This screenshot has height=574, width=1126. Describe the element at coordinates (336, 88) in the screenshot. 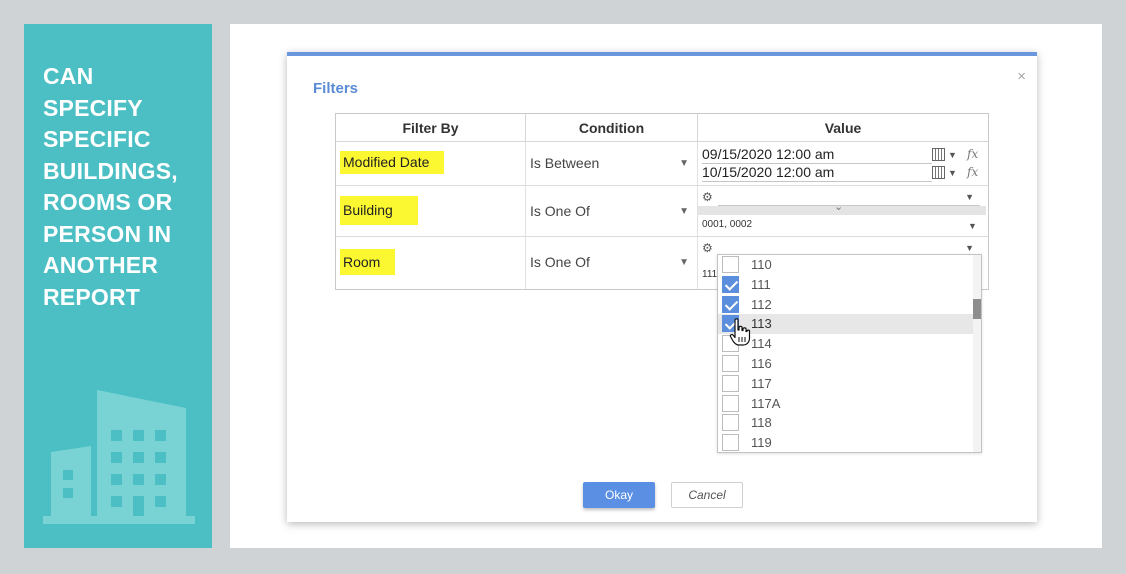

I see `dialog-title: Filters` at that location.